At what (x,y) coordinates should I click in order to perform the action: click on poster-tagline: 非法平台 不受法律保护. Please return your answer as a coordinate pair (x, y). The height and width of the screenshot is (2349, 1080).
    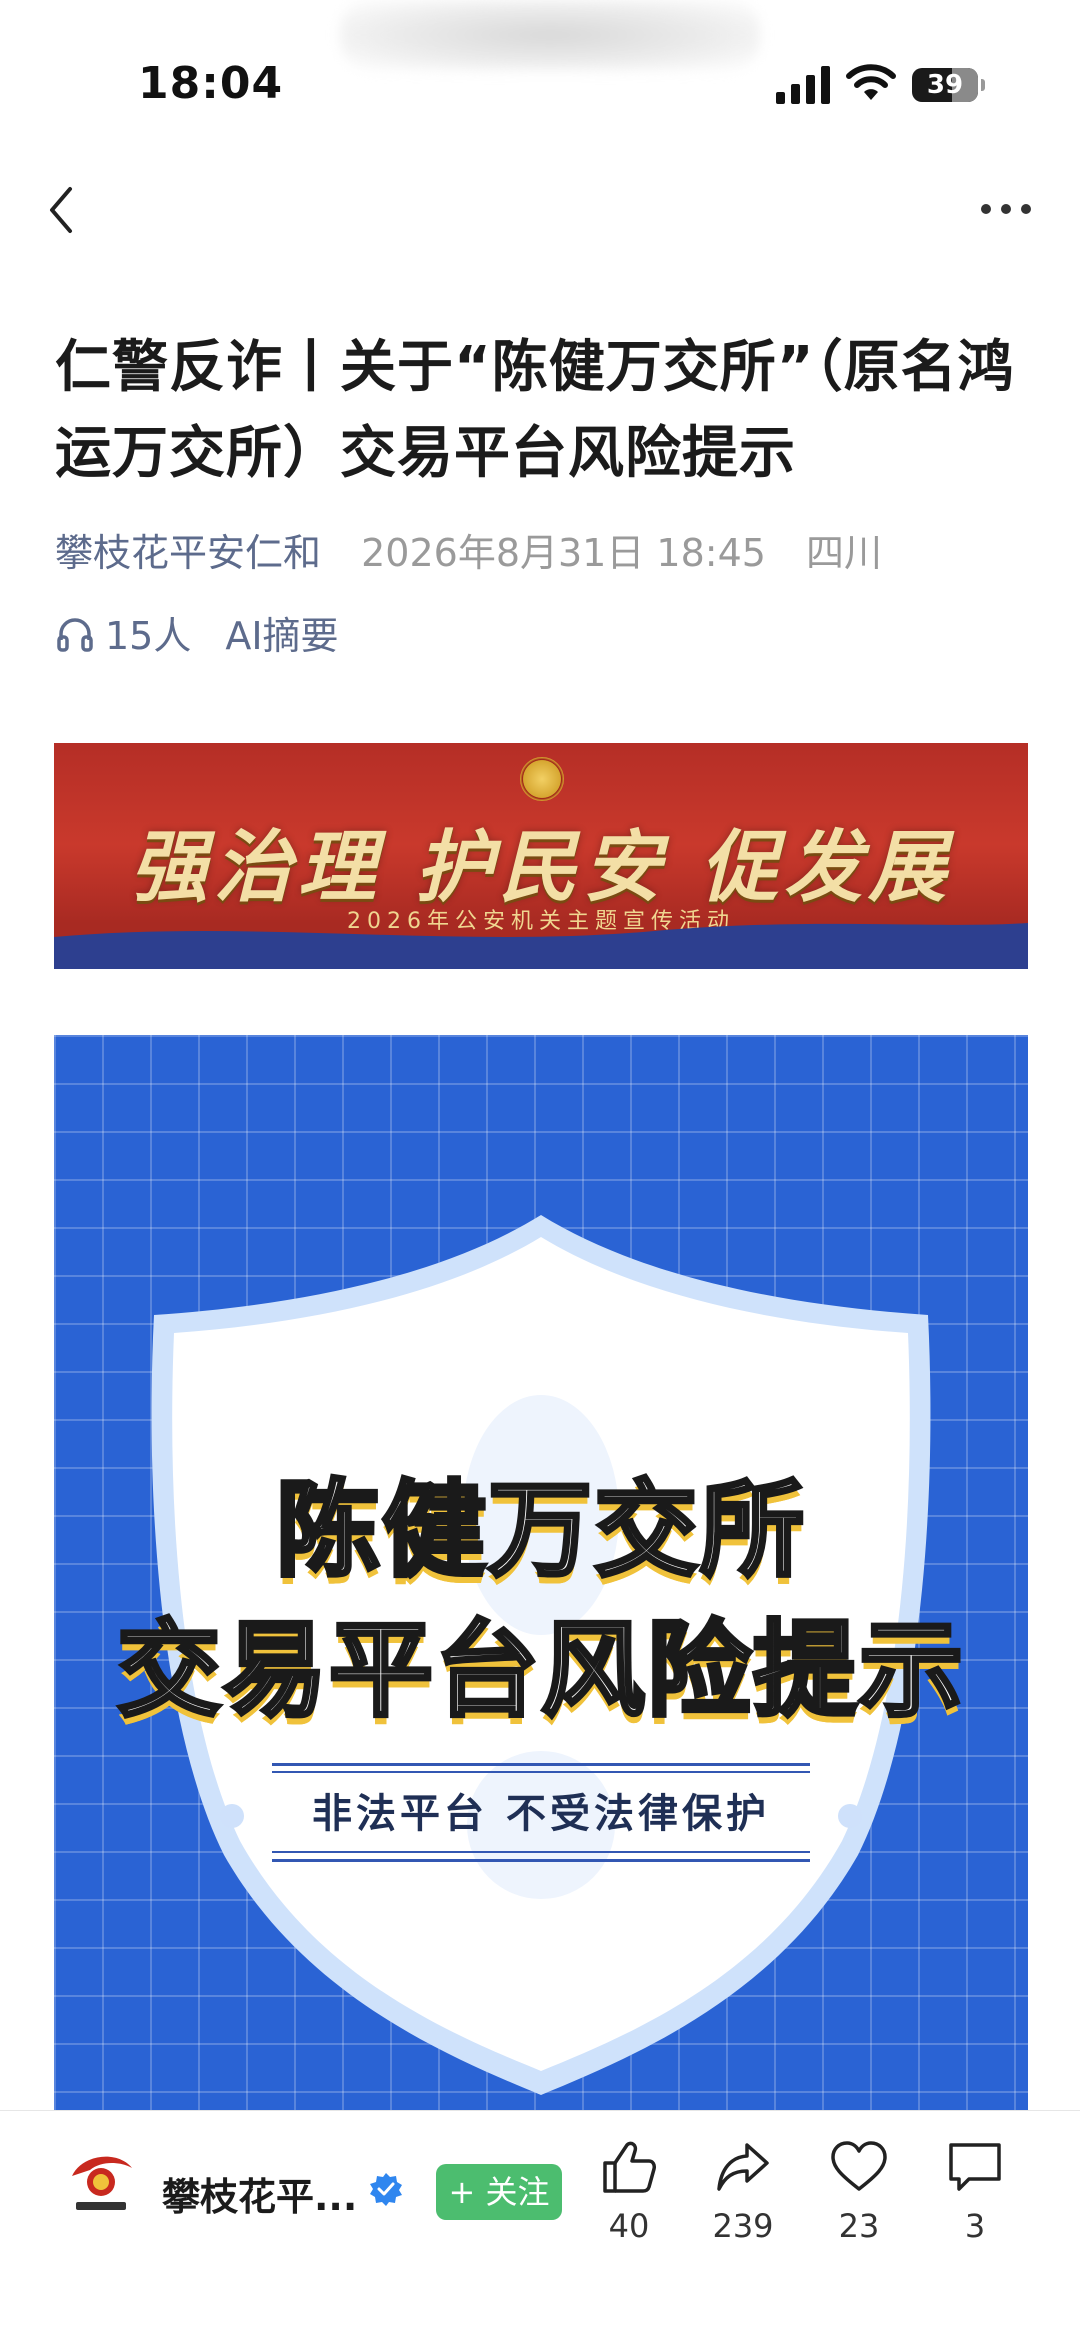
    Looking at the image, I should click on (541, 1814).